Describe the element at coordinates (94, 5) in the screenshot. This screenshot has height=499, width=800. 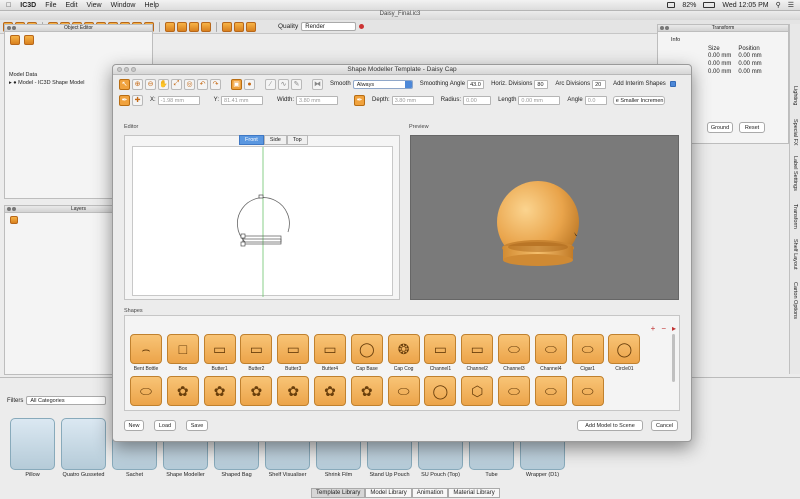
I see `menu-view: View` at that location.